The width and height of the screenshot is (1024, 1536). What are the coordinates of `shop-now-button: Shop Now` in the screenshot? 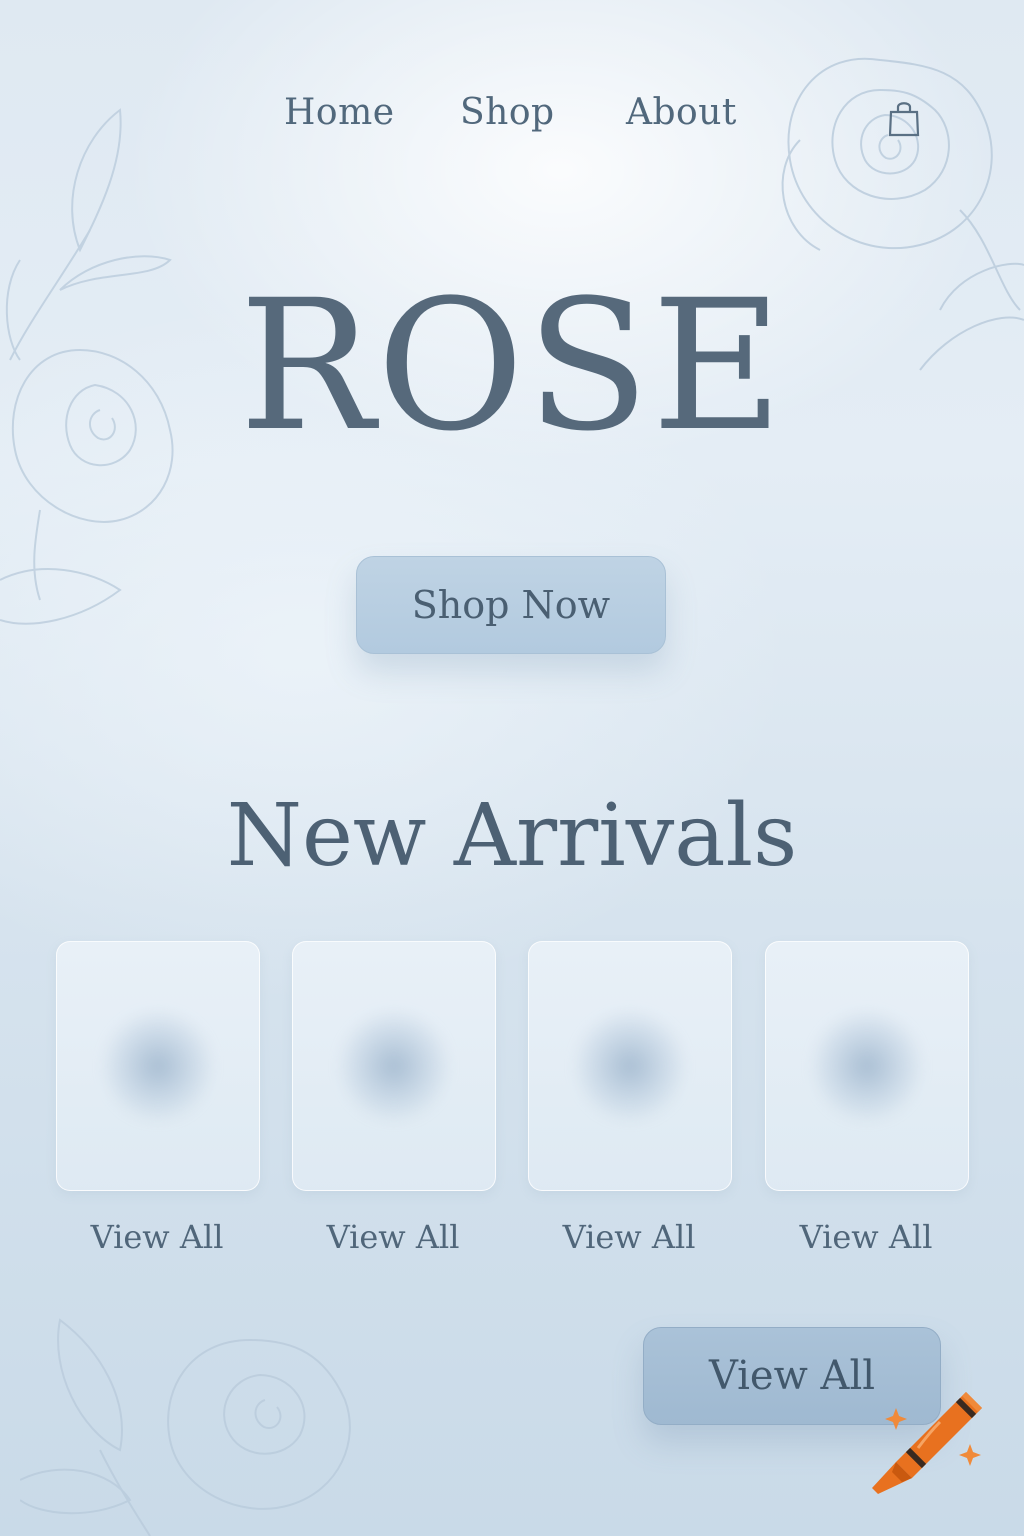 It's located at (511, 605).